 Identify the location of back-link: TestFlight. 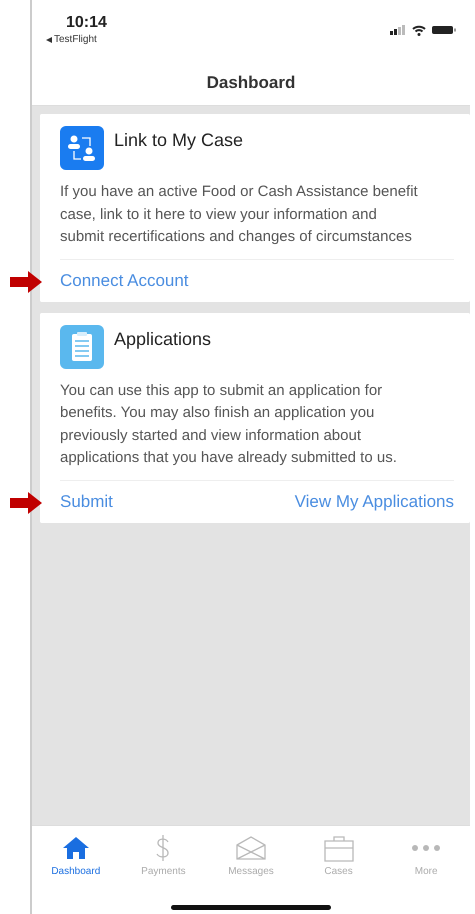
(71, 39).